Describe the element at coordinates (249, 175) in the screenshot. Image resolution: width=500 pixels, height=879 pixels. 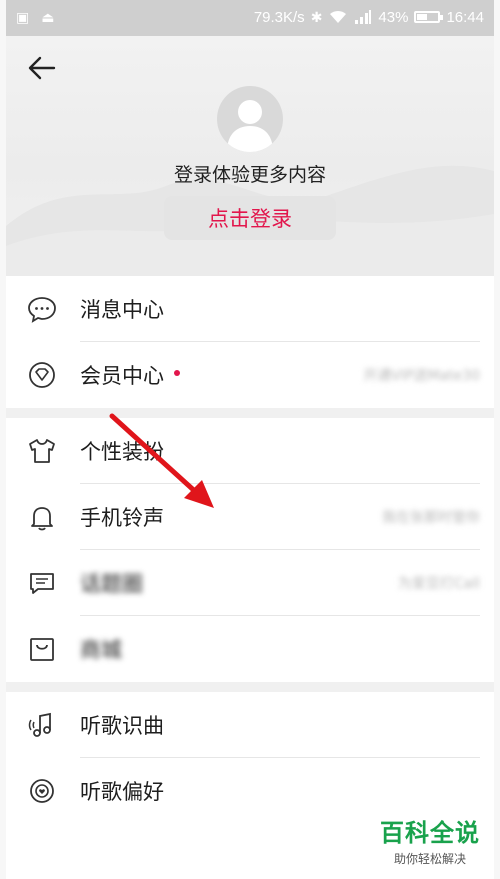
I see `login-prompt: 登录体验更多内容` at that location.